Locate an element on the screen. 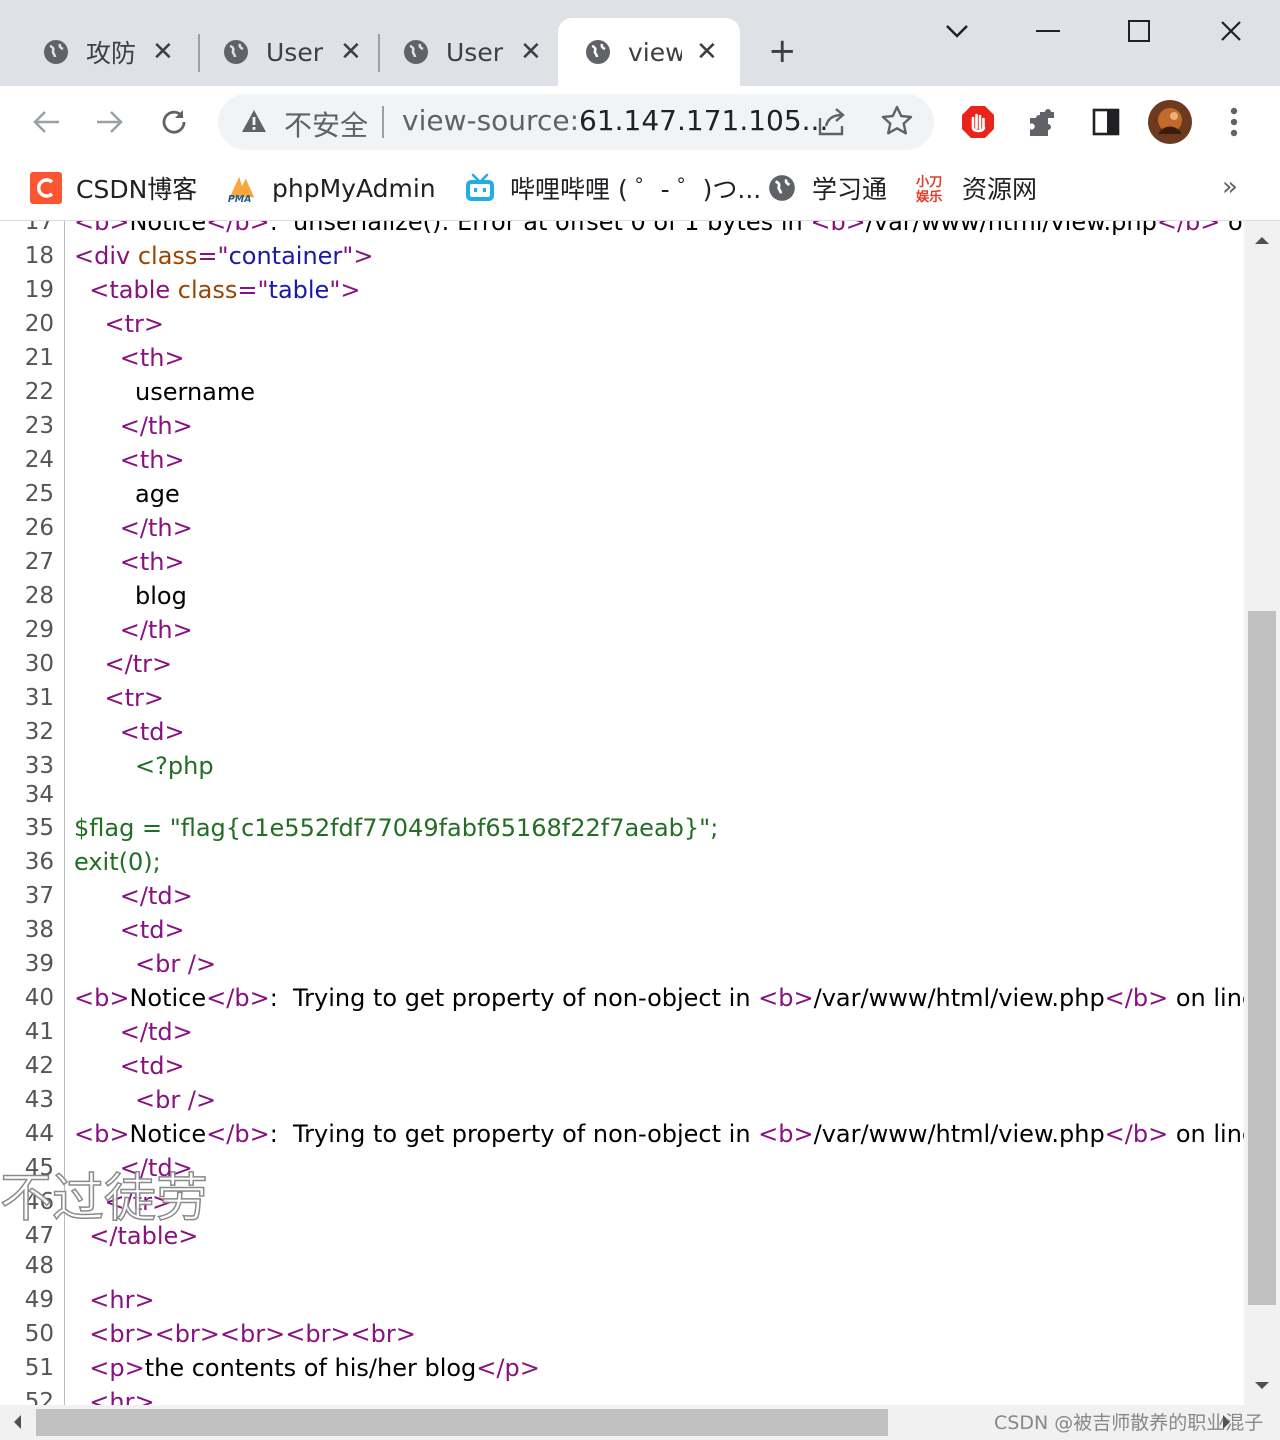 The width and height of the screenshot is (1280, 1440). line-number: 21 is located at coordinates (39, 358).